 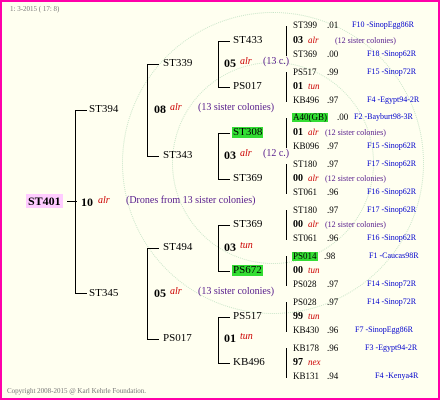 What do you see at coordinates (393, 99) in the screenshot?
I see `gen4-code: F4 -Egypt94-2R` at bounding box center [393, 99].